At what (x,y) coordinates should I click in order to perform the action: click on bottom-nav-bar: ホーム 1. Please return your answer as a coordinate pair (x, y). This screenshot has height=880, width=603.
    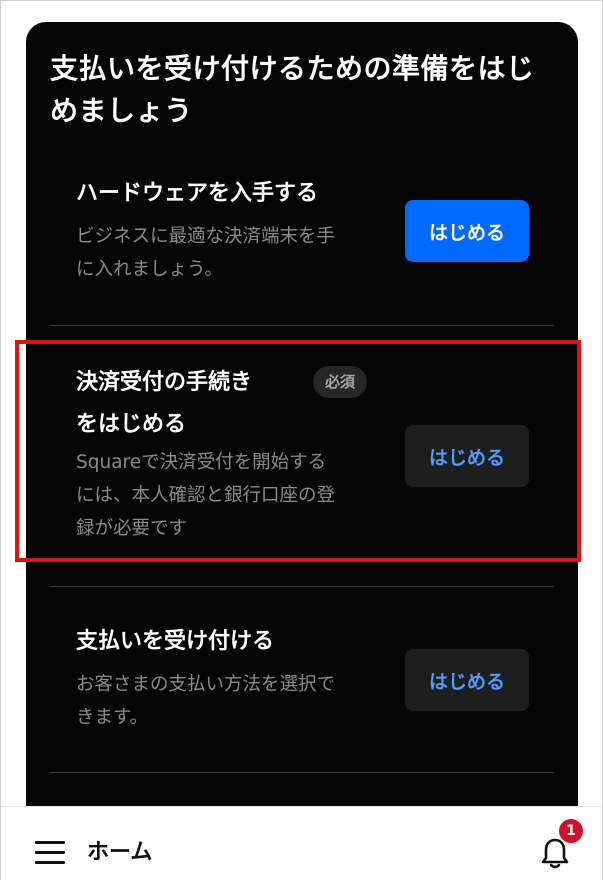
    Looking at the image, I should click on (301, 843).